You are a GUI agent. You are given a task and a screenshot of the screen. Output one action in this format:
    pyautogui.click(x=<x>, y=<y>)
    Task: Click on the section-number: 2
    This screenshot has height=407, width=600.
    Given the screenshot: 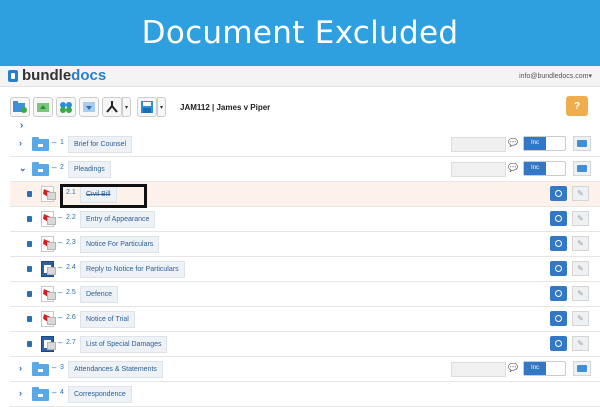 What is the action you would take?
    pyautogui.click(x=62, y=167)
    